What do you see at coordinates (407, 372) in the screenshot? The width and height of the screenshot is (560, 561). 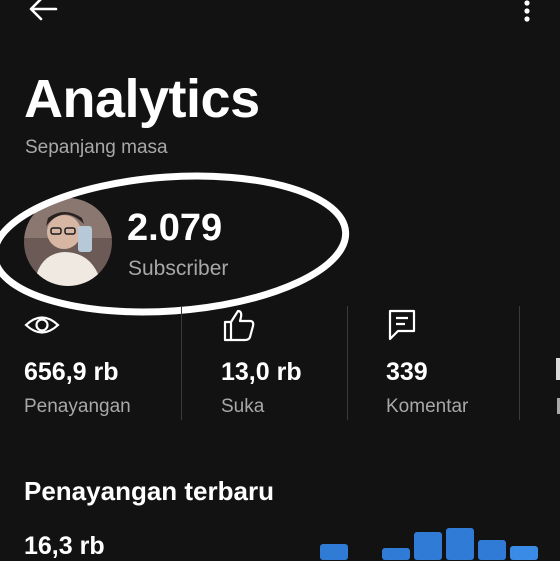 I see `comments-value: 339` at bounding box center [407, 372].